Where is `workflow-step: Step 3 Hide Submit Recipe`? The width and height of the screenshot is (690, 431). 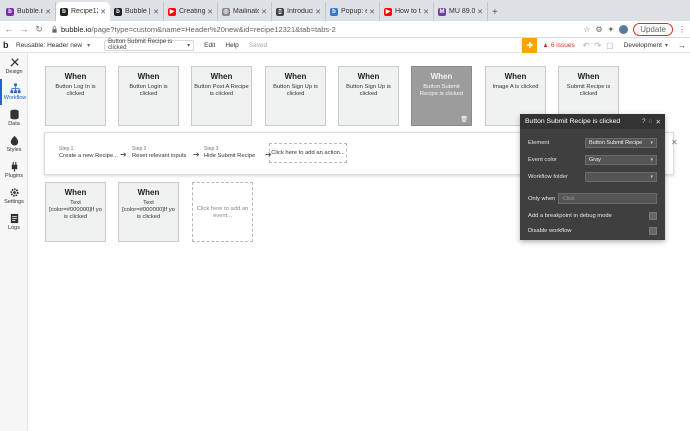 workflow-step: Step 3 Hide Submit Recipe is located at coordinates (229, 152).